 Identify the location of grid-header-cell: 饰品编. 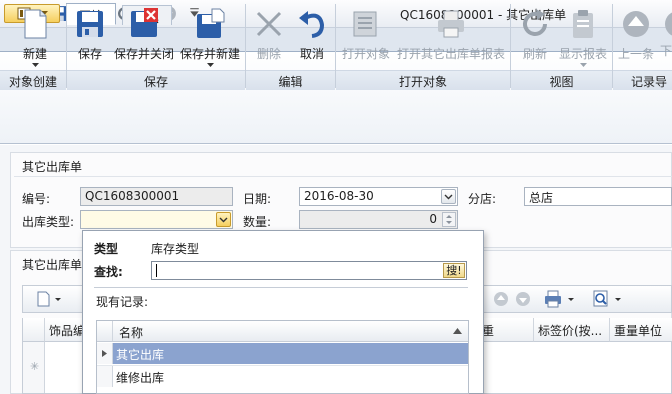
(65, 330).